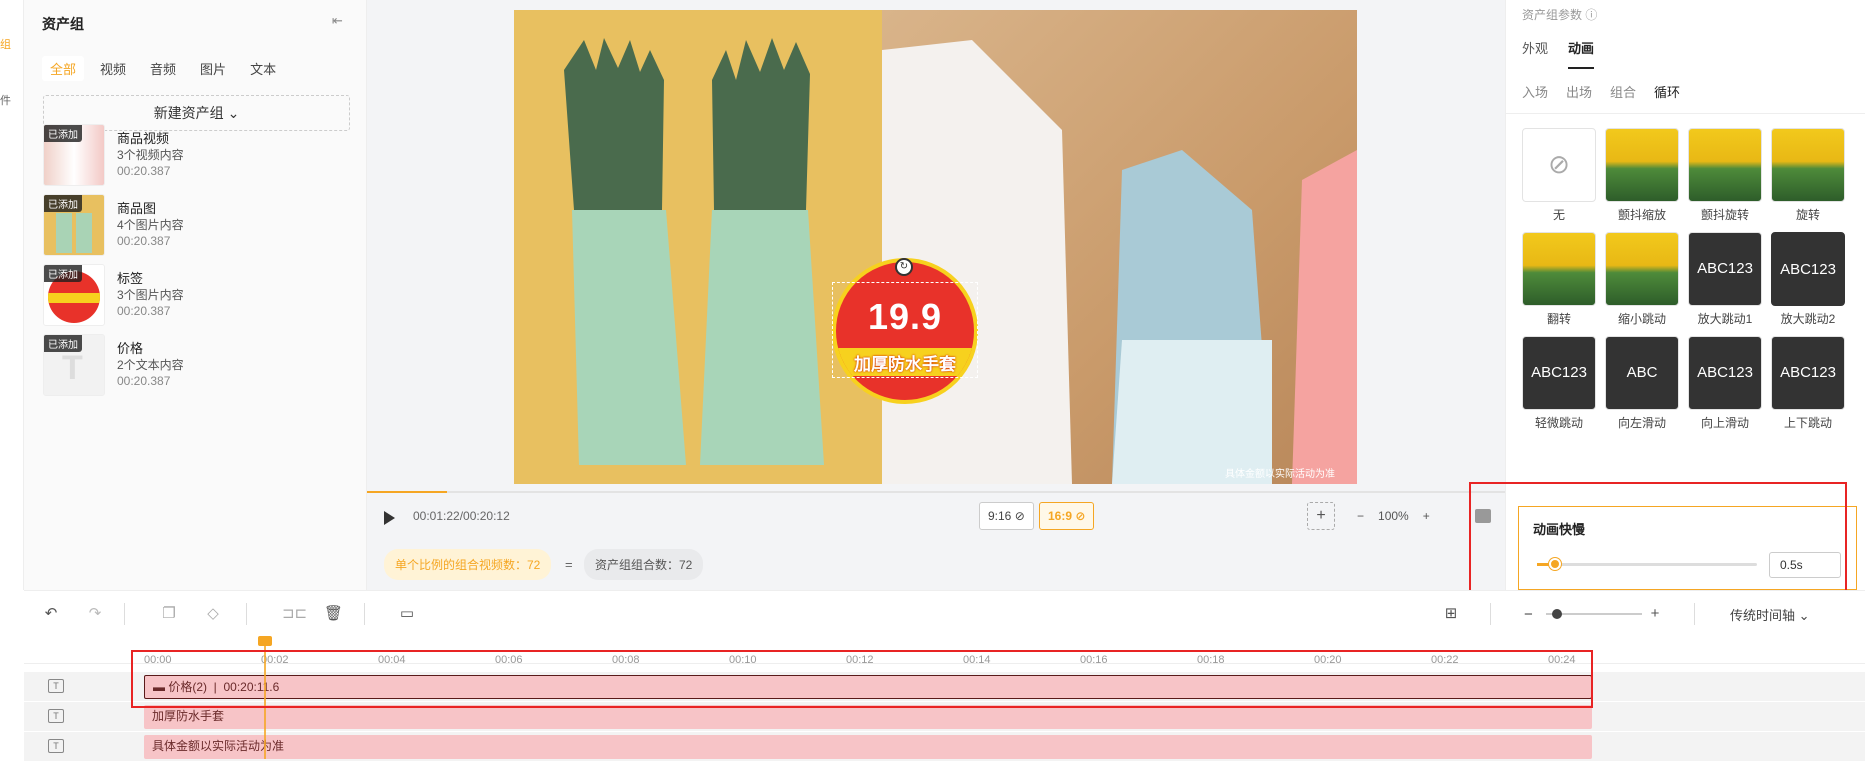 Image resolution: width=1865 pixels, height=762 pixels. I want to click on product-image-gloves, so click(698, 247).